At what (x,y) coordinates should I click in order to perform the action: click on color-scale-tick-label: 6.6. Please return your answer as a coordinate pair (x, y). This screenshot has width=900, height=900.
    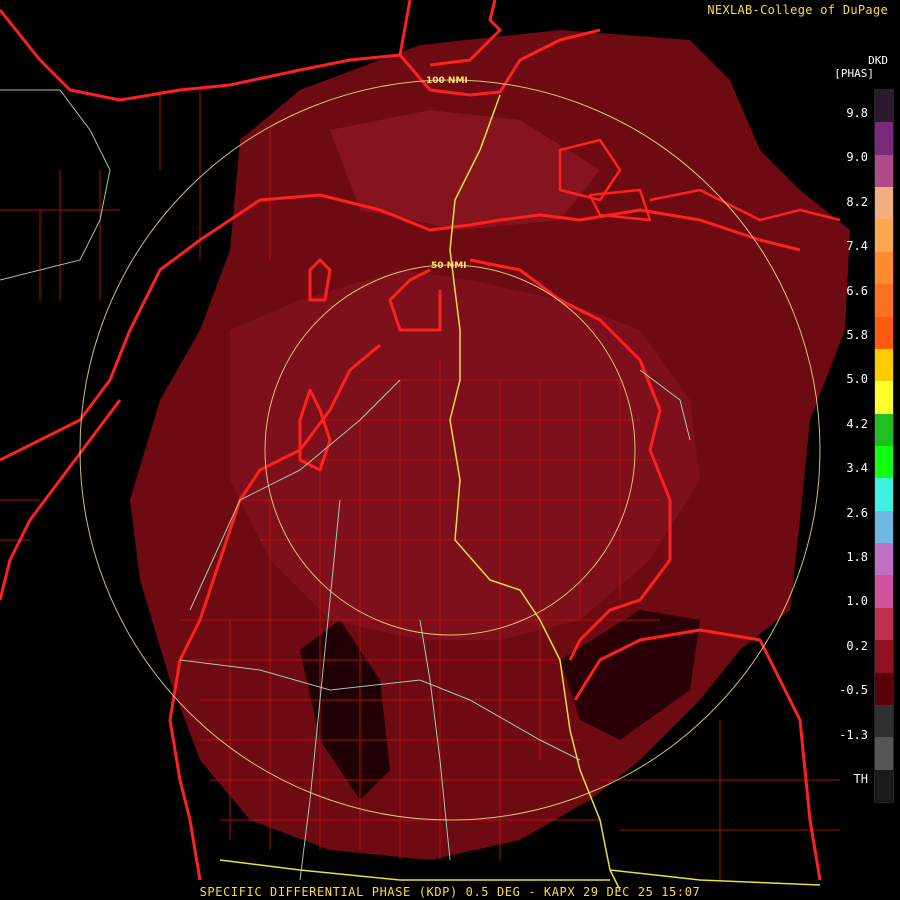
    Looking at the image, I should click on (857, 290).